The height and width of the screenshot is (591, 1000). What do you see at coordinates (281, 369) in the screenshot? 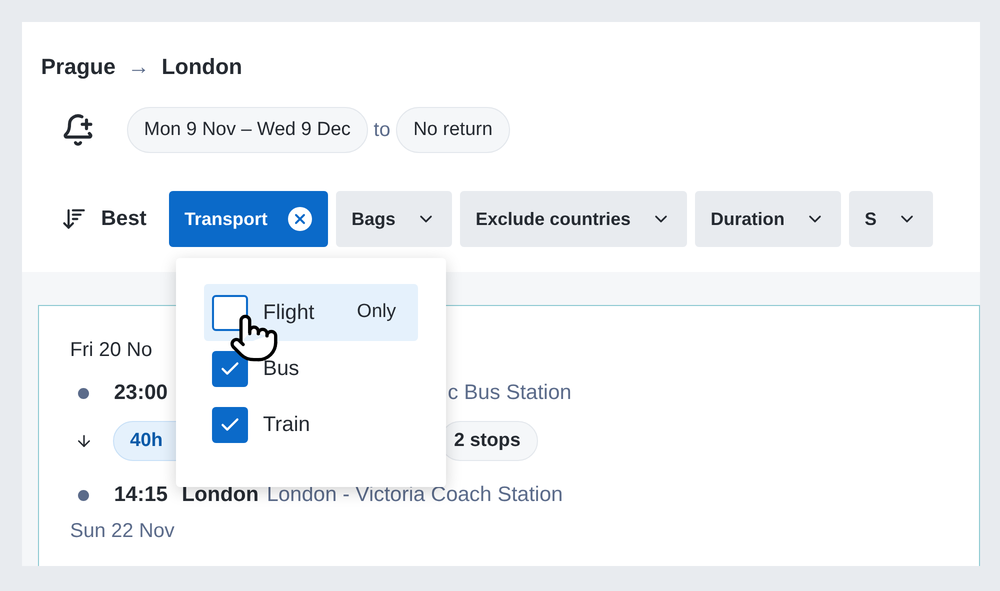
I see `option-label: Bus` at bounding box center [281, 369].